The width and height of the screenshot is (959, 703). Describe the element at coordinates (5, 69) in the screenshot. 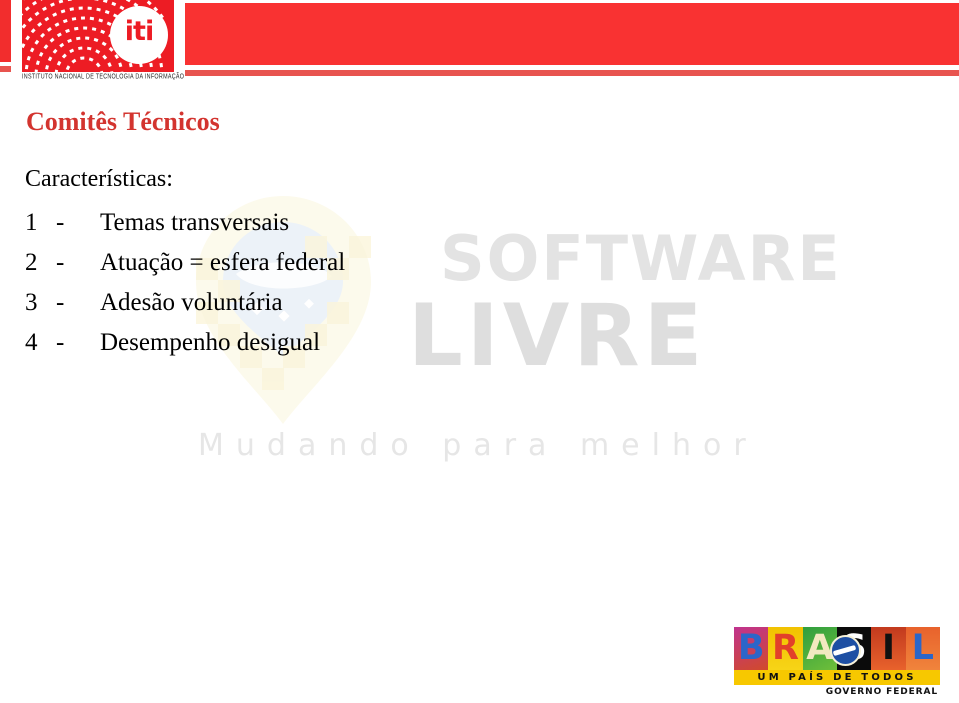

I see `left-accent-bar-tail` at that location.